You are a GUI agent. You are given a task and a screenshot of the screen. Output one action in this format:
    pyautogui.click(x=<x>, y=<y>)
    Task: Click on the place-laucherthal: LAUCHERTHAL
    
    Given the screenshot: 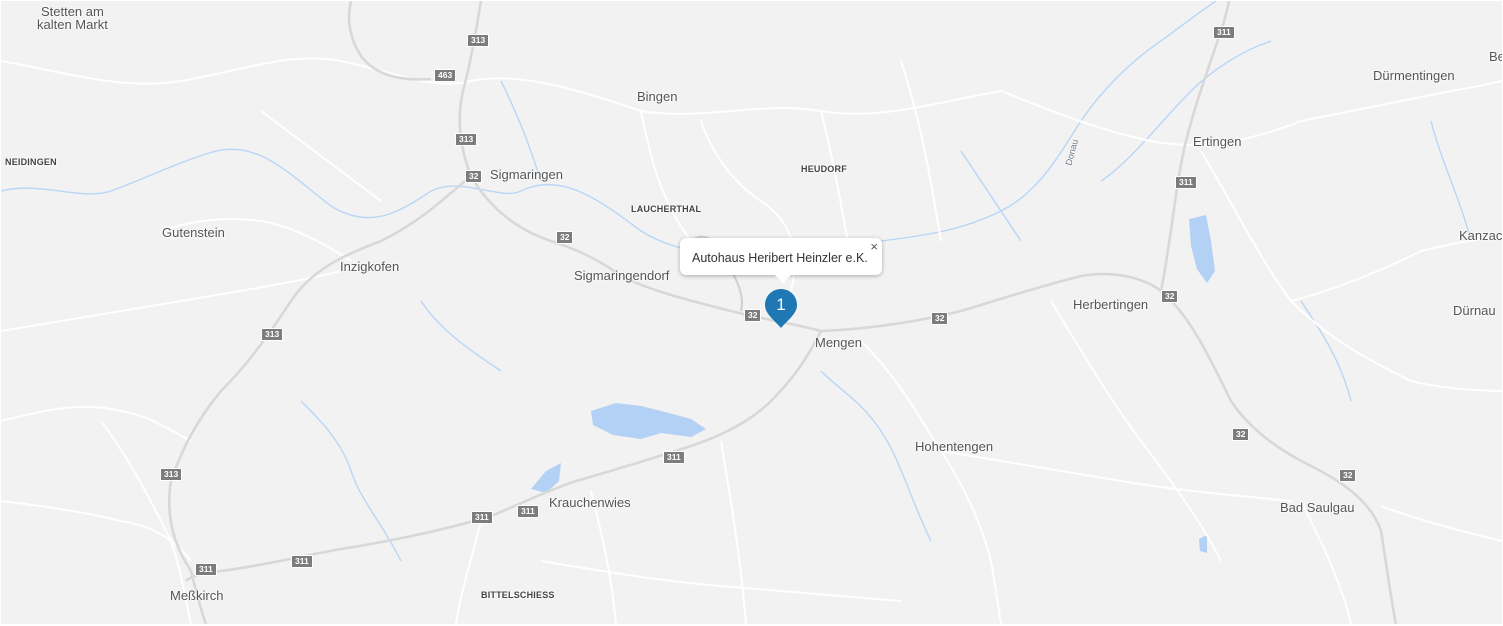 What is the action you would take?
    pyautogui.click(x=666, y=209)
    